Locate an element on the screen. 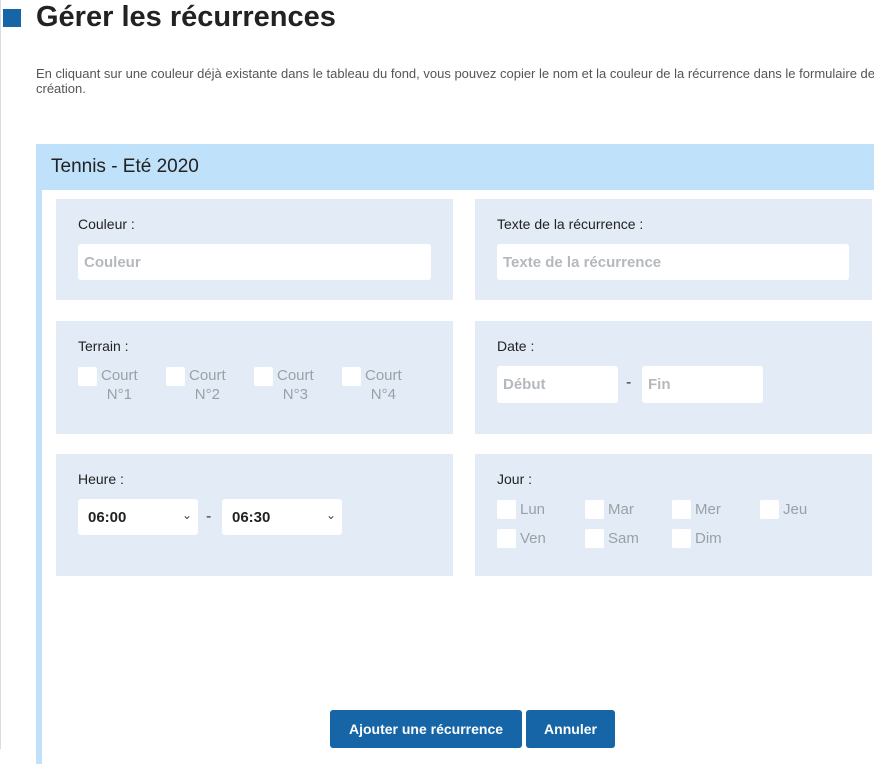 The image size is (874, 764). court-3-text: Court N°3 is located at coordinates (295, 385).